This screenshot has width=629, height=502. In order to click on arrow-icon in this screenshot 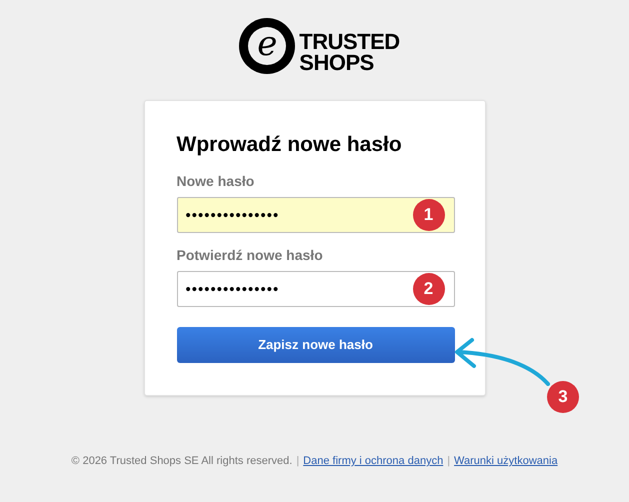, I will do `click(501, 361)`.